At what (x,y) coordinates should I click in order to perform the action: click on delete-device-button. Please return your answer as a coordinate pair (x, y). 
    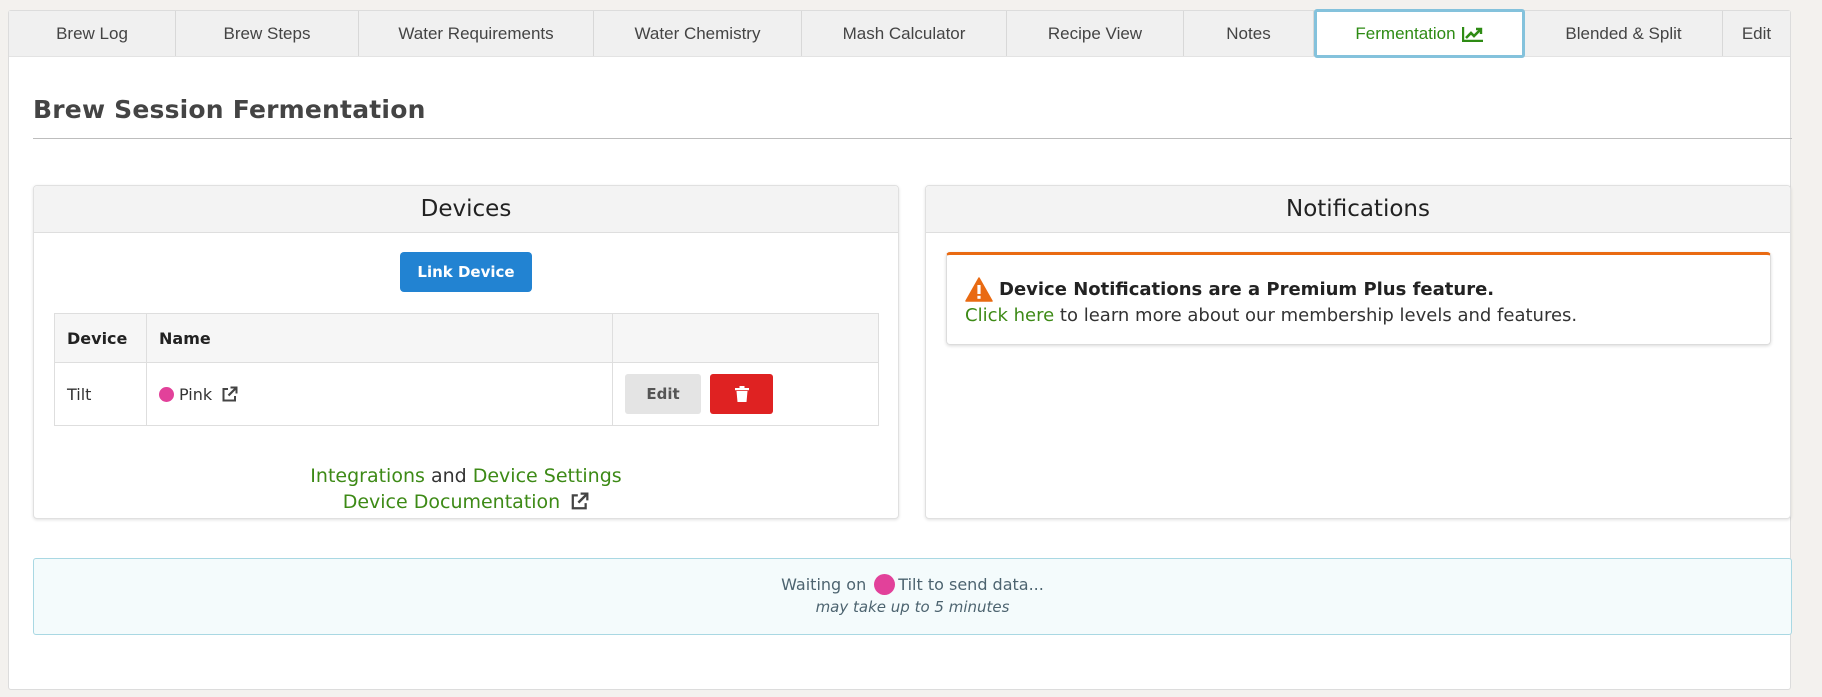
    Looking at the image, I should click on (742, 394).